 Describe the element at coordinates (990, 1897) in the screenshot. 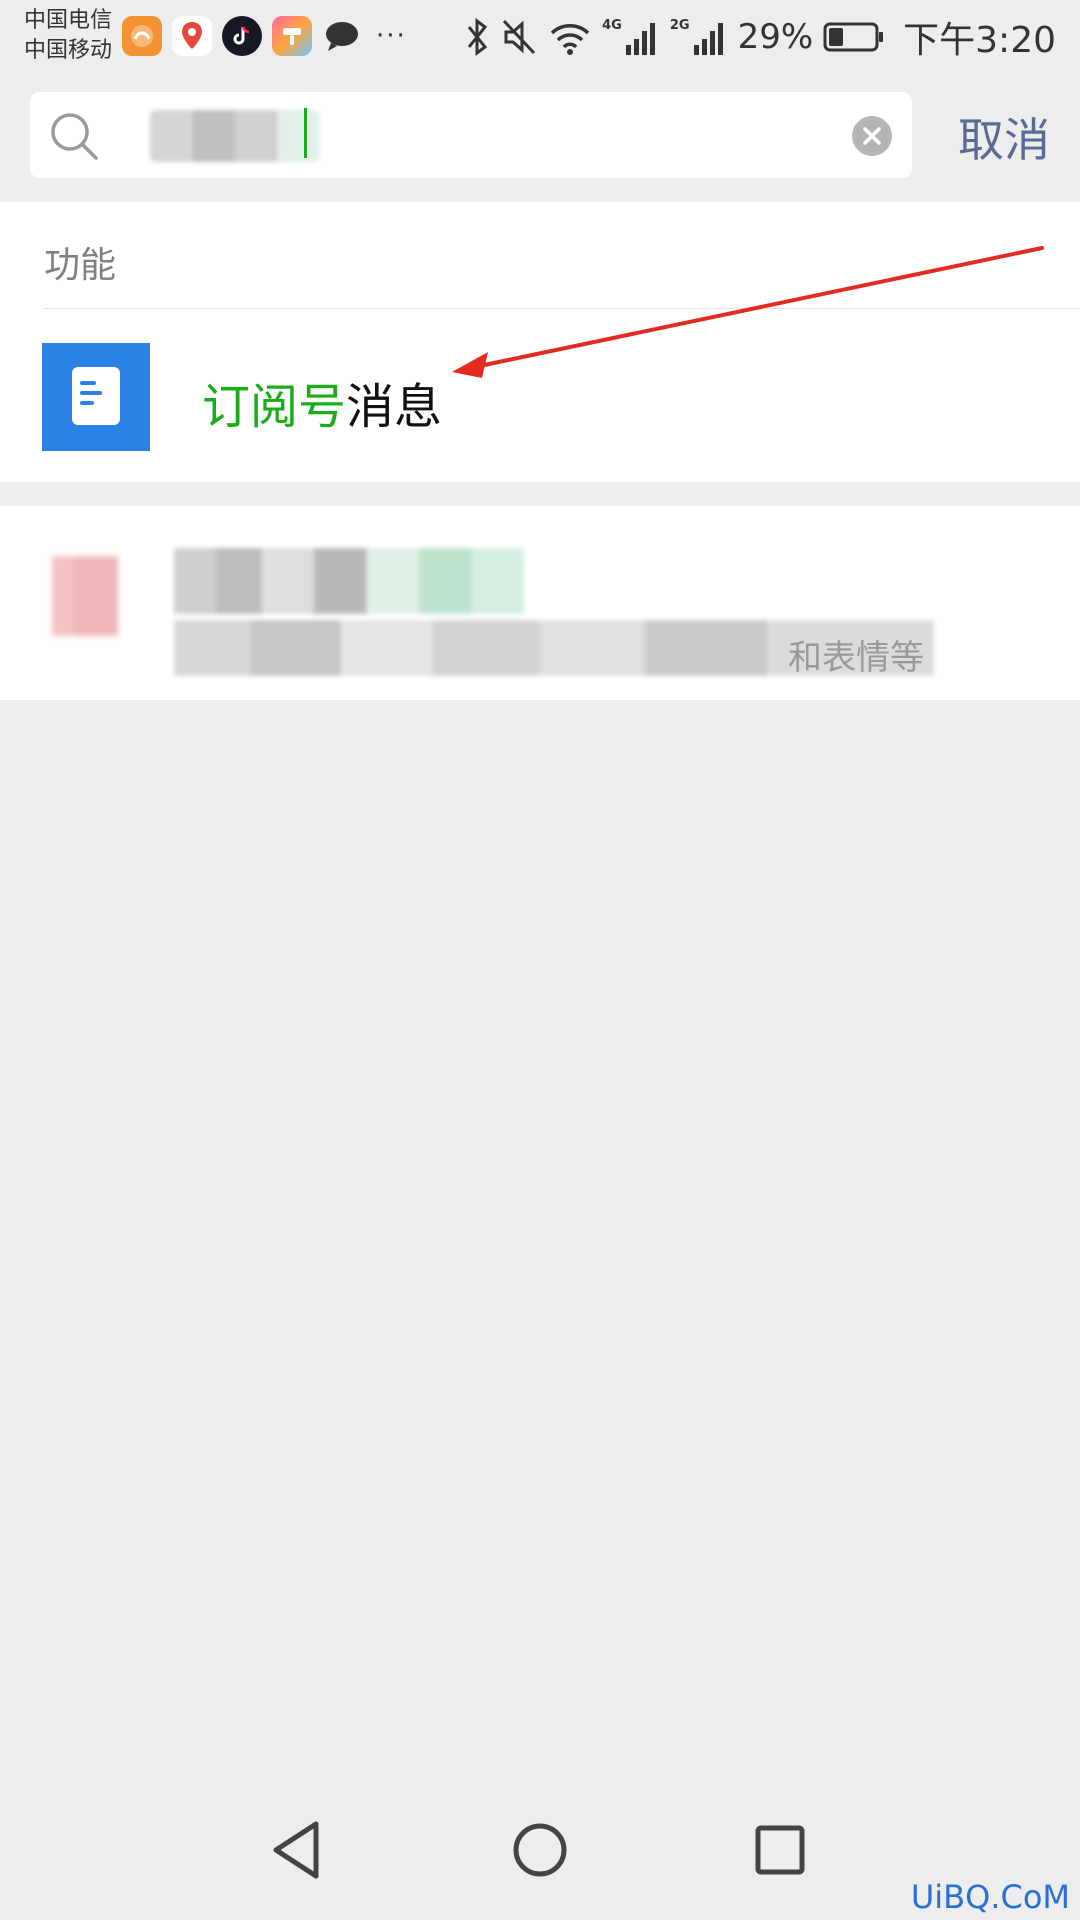

I see `watermark: UiBQ.CoM` at that location.